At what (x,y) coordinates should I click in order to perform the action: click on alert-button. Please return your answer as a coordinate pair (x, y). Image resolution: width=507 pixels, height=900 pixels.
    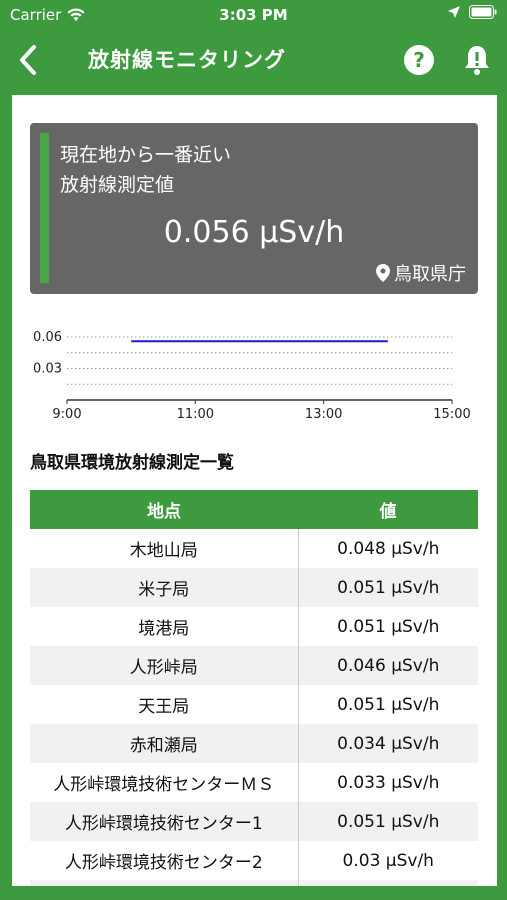
    Looking at the image, I should click on (477, 62).